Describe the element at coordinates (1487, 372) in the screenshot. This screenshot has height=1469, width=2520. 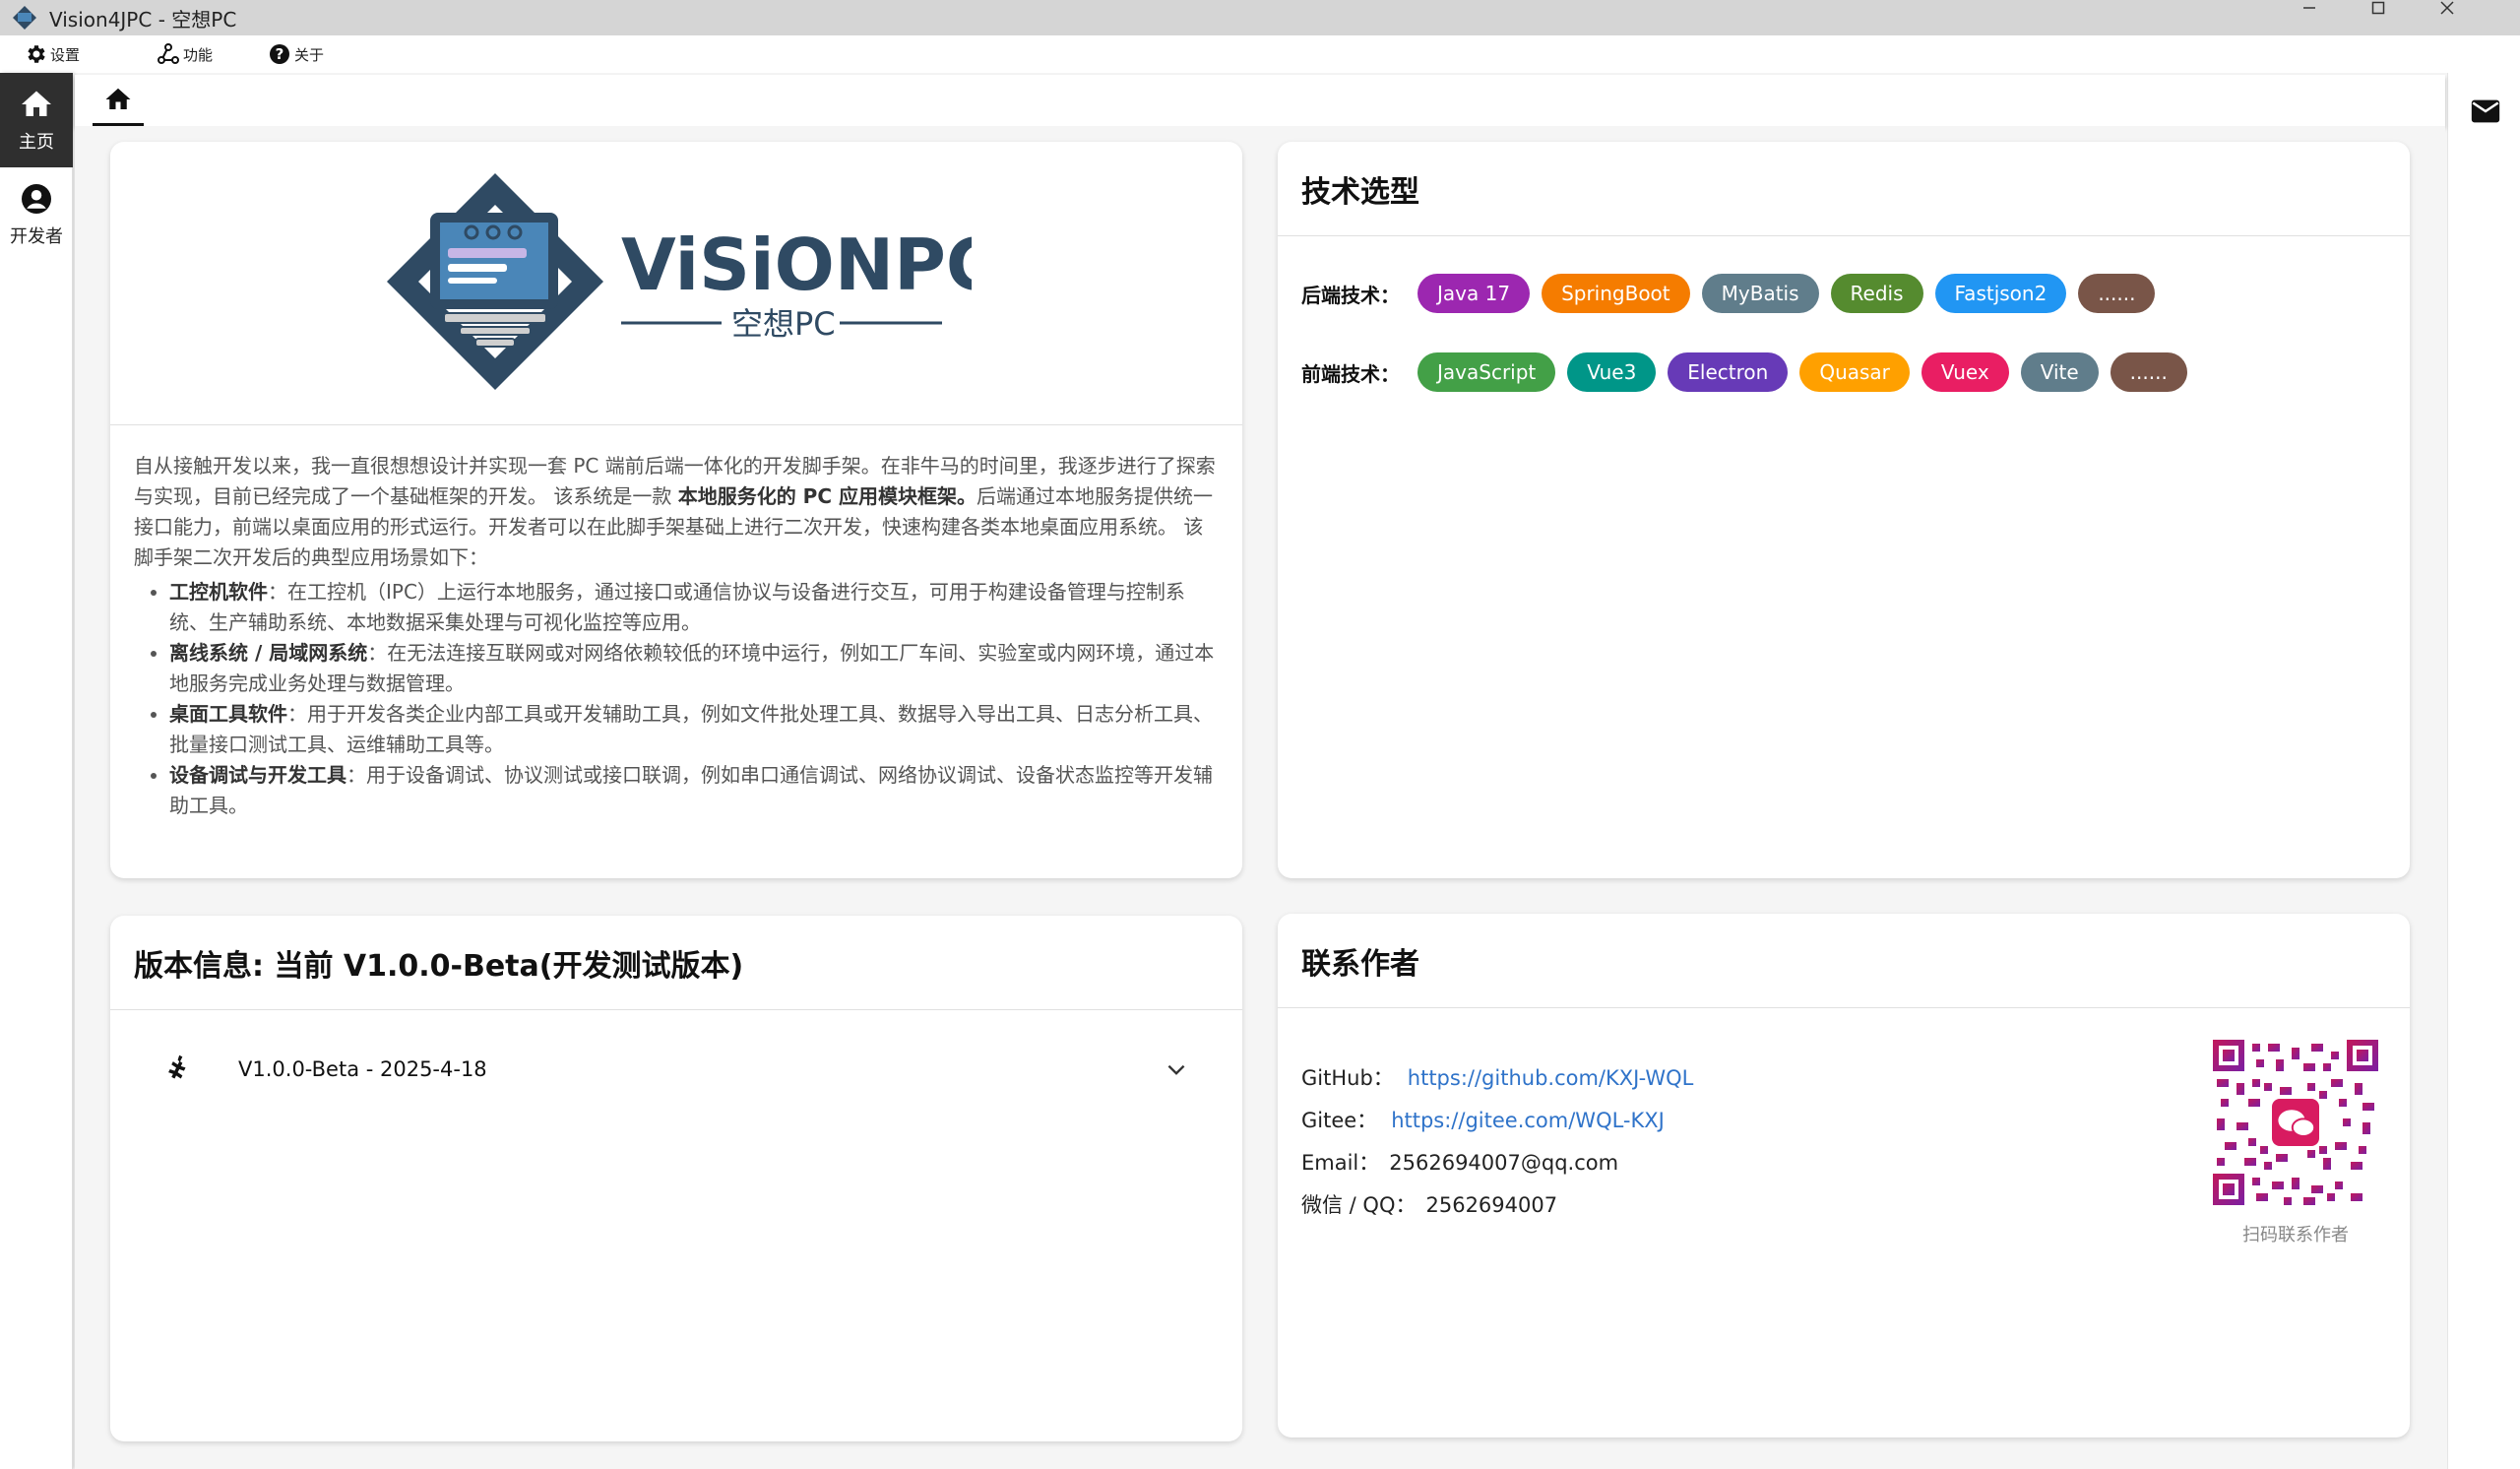
I see `chip-javascript: JavaScript` at that location.